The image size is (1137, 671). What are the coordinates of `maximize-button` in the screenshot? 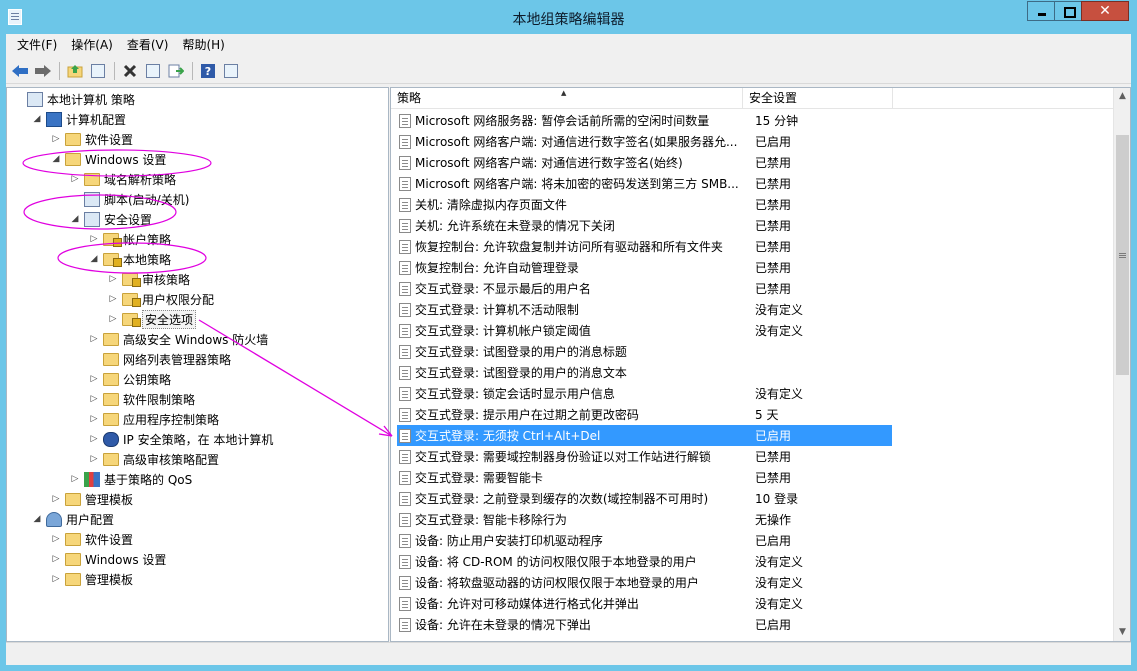 It's located at (1068, 11).